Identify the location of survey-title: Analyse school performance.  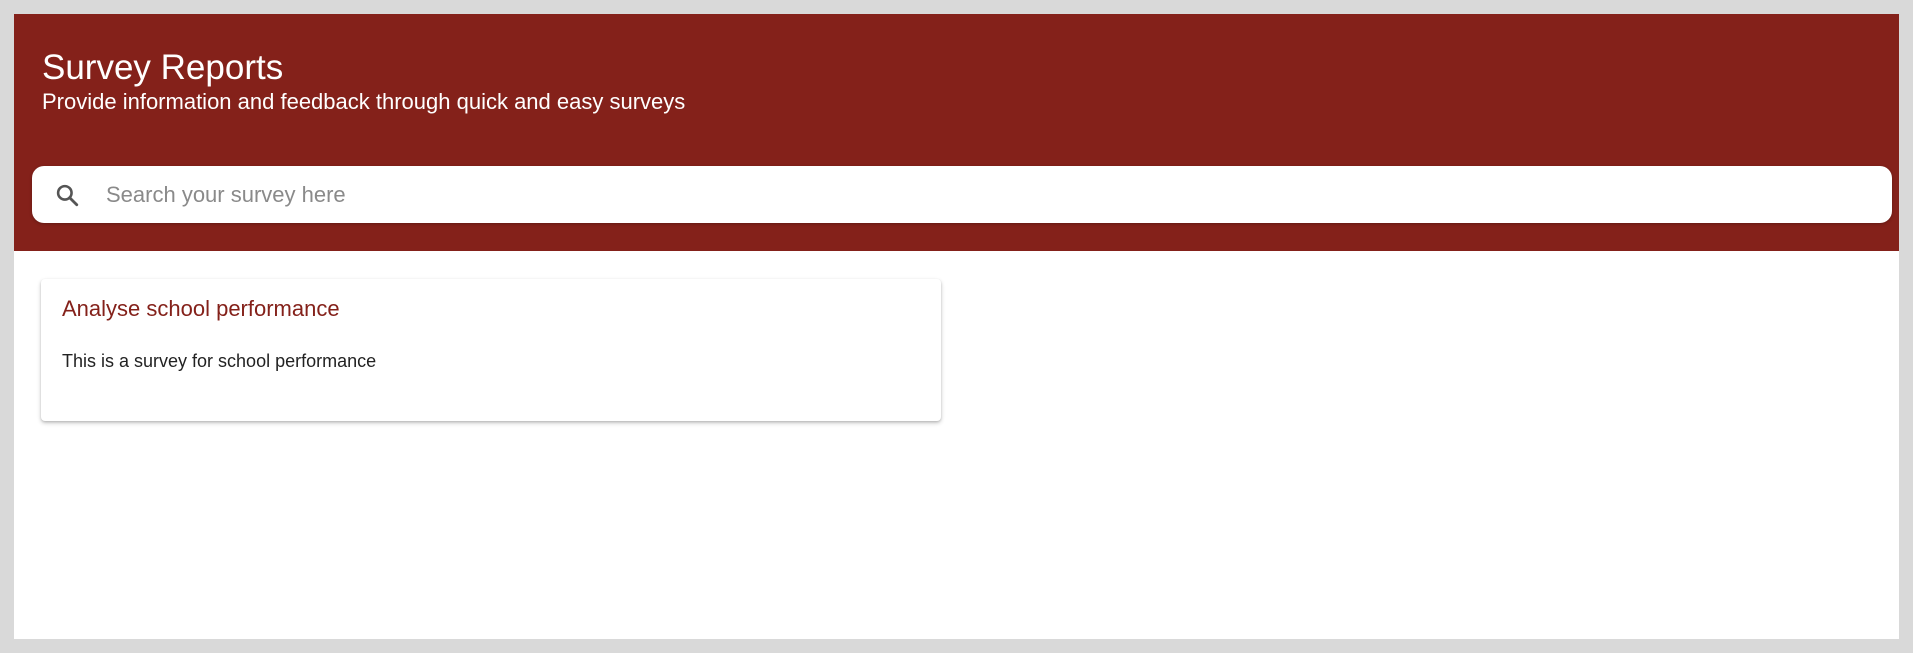
(201, 309).